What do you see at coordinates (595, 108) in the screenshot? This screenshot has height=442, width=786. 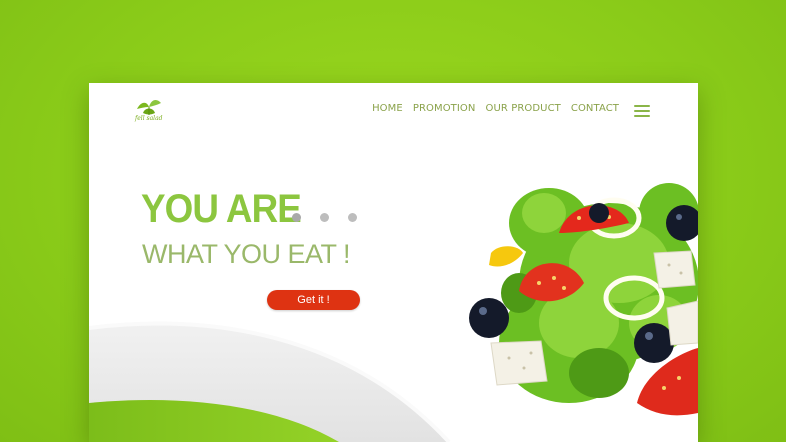 I see `nav-item-contact: CONTACT` at bounding box center [595, 108].